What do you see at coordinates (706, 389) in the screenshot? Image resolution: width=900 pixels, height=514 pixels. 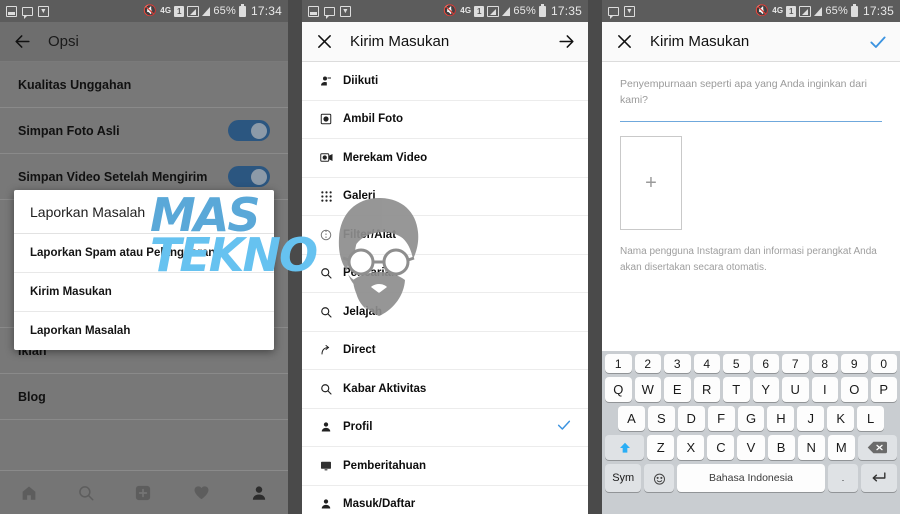 I see `key-r: R` at bounding box center [706, 389].